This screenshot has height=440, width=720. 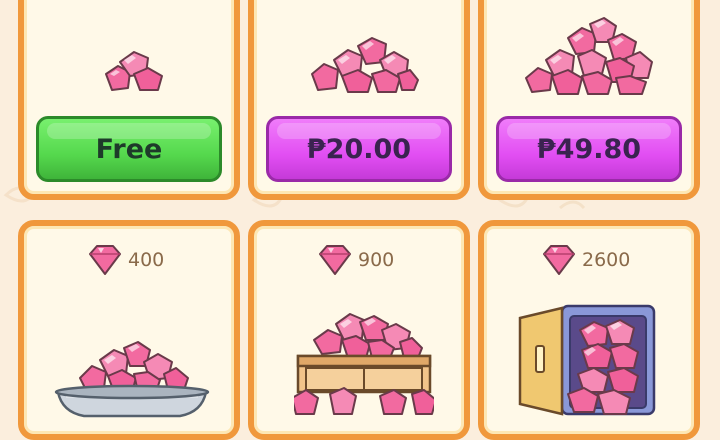 What do you see at coordinates (129, 100) in the screenshot?
I see `shop-card-free: Free` at bounding box center [129, 100].